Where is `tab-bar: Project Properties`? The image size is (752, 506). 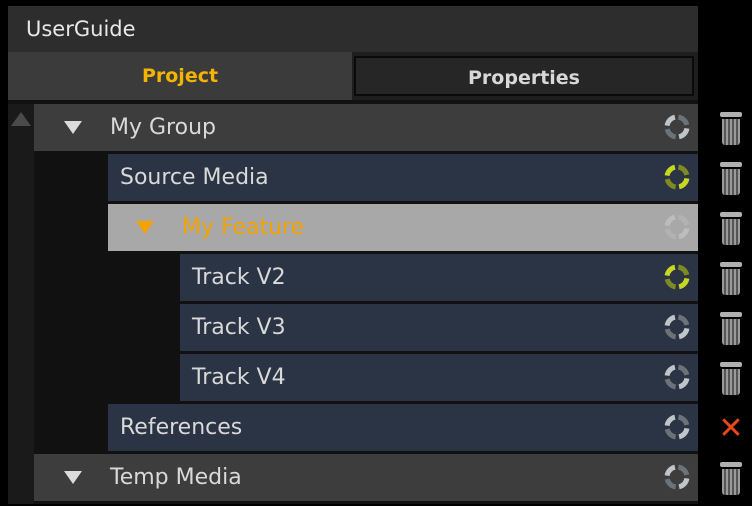 tab-bar: Project Properties is located at coordinates (353, 76).